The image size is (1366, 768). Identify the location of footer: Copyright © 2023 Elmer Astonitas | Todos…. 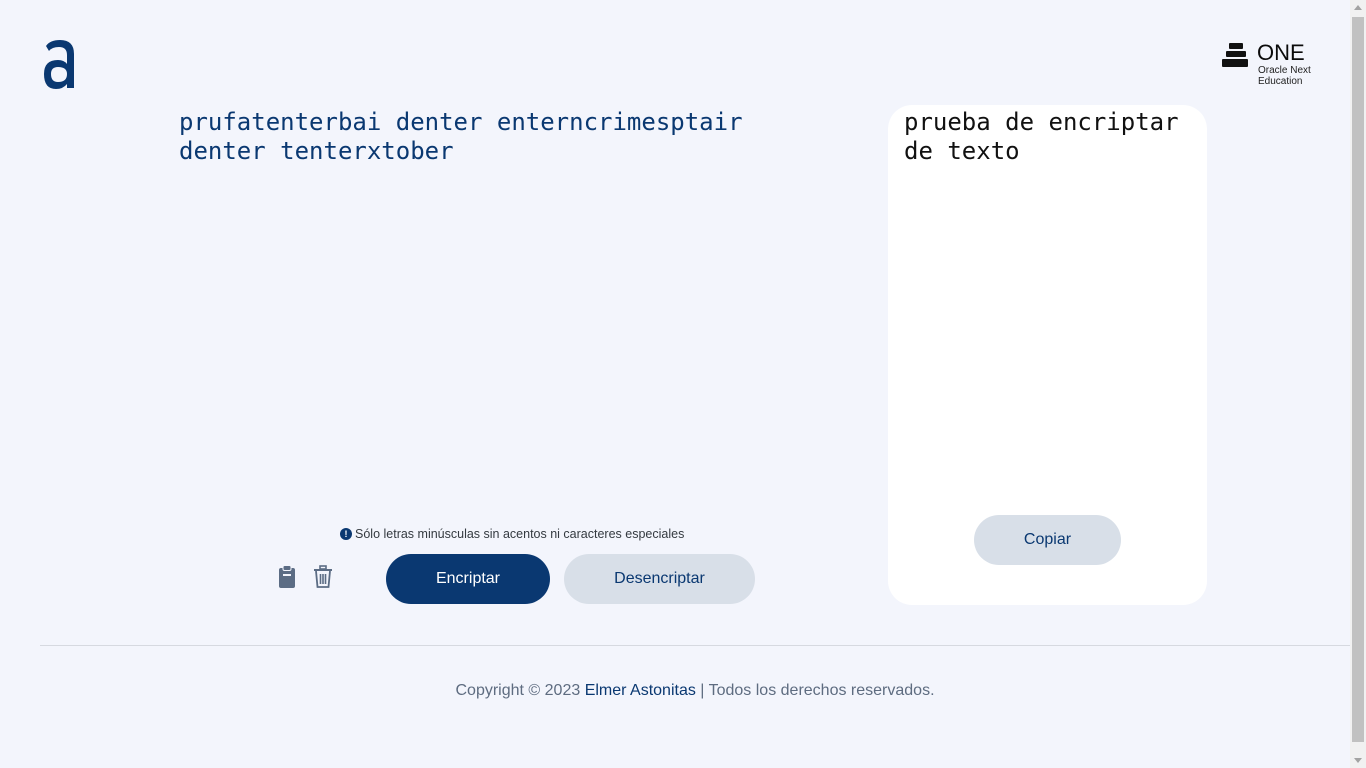
(683, 691).